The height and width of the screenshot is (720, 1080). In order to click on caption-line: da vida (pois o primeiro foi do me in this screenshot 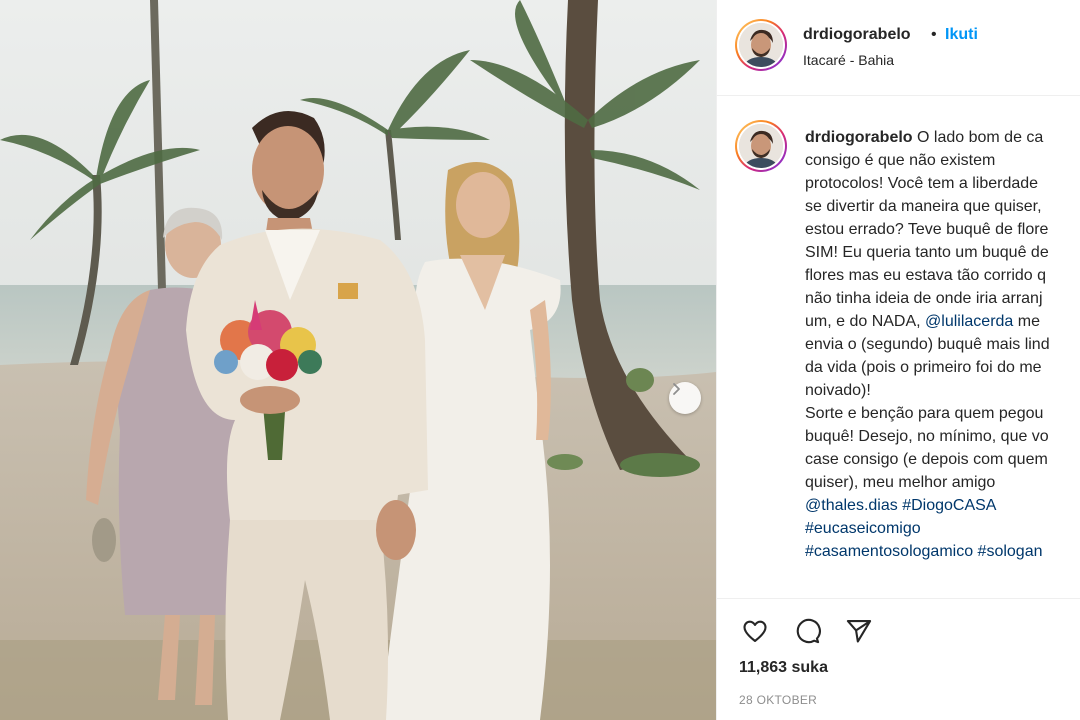, I will do `click(923, 367)`.